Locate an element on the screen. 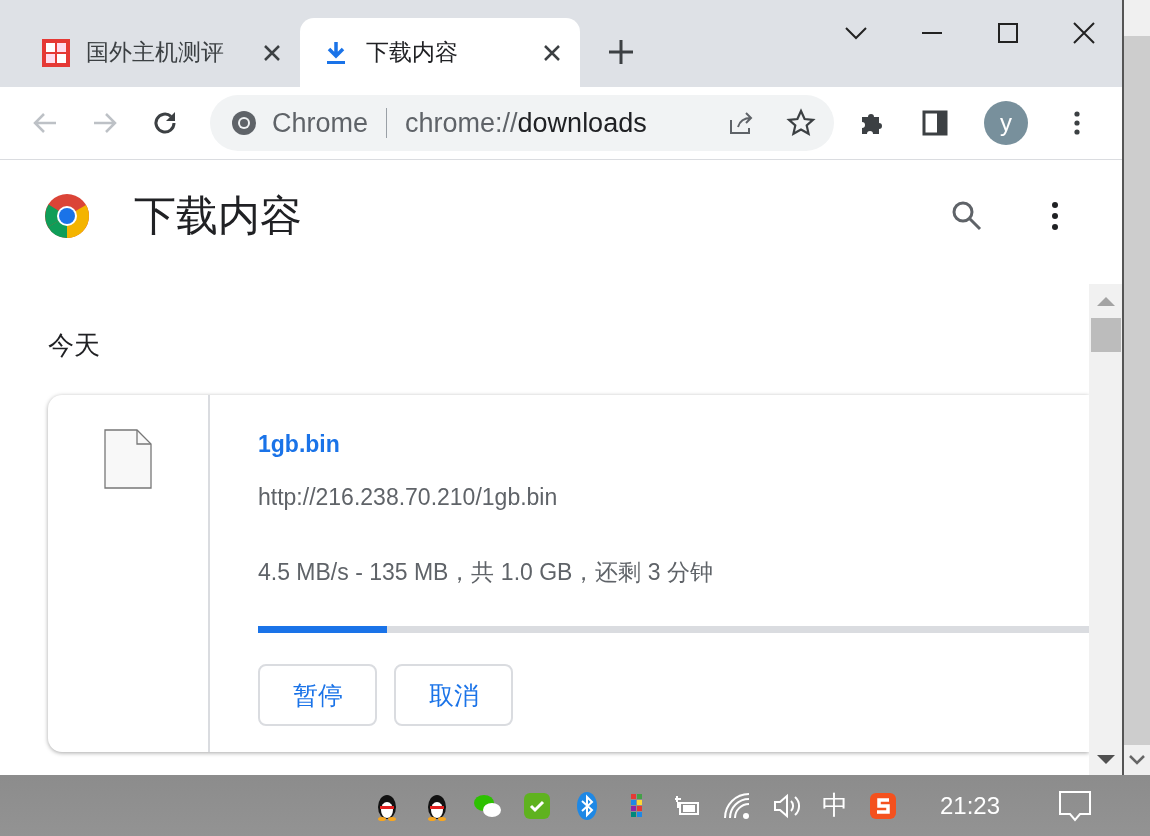 This screenshot has width=1150, height=836. clock: 21:23 is located at coordinates (969, 805).